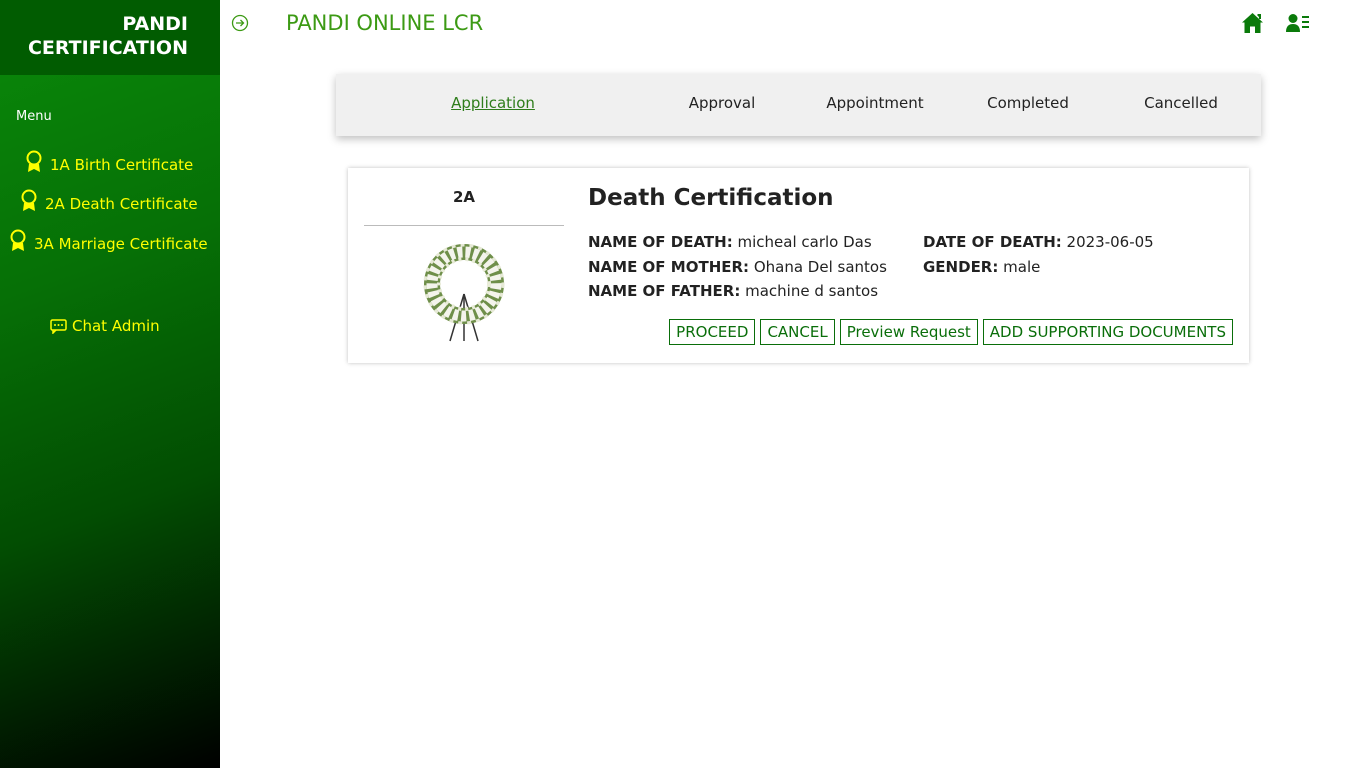 The height and width of the screenshot is (768, 1366). Describe the element at coordinates (493, 103) in the screenshot. I see `tab-application: Application` at that location.